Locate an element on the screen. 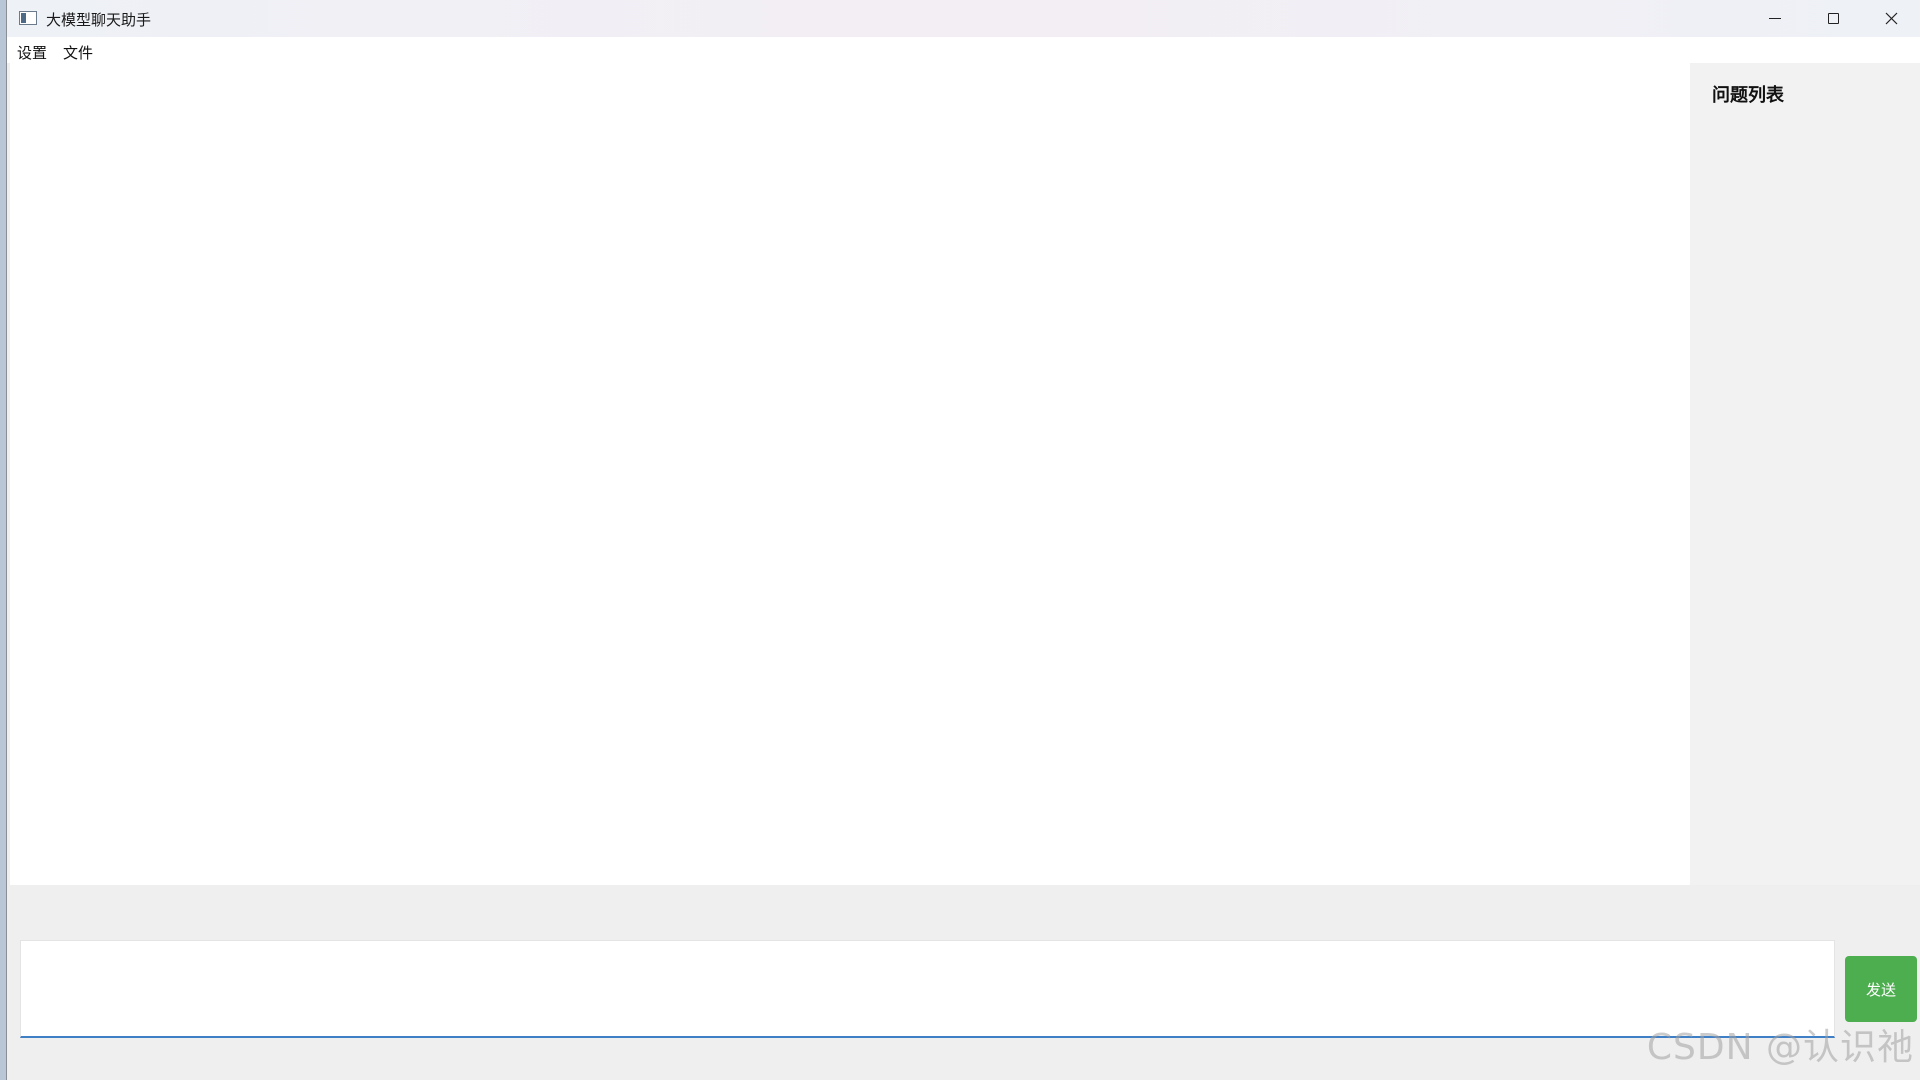  minimize-button is located at coordinates (1775, 18).